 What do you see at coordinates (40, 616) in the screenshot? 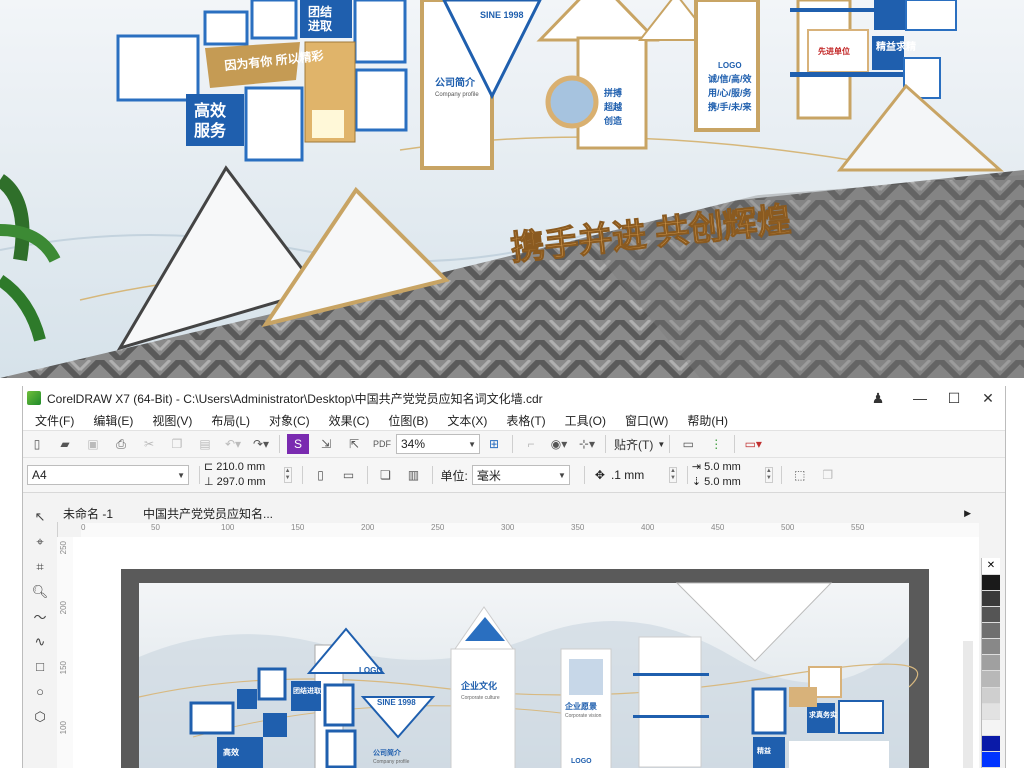
I see `freehand-tool-icon: 〜` at bounding box center [40, 616].